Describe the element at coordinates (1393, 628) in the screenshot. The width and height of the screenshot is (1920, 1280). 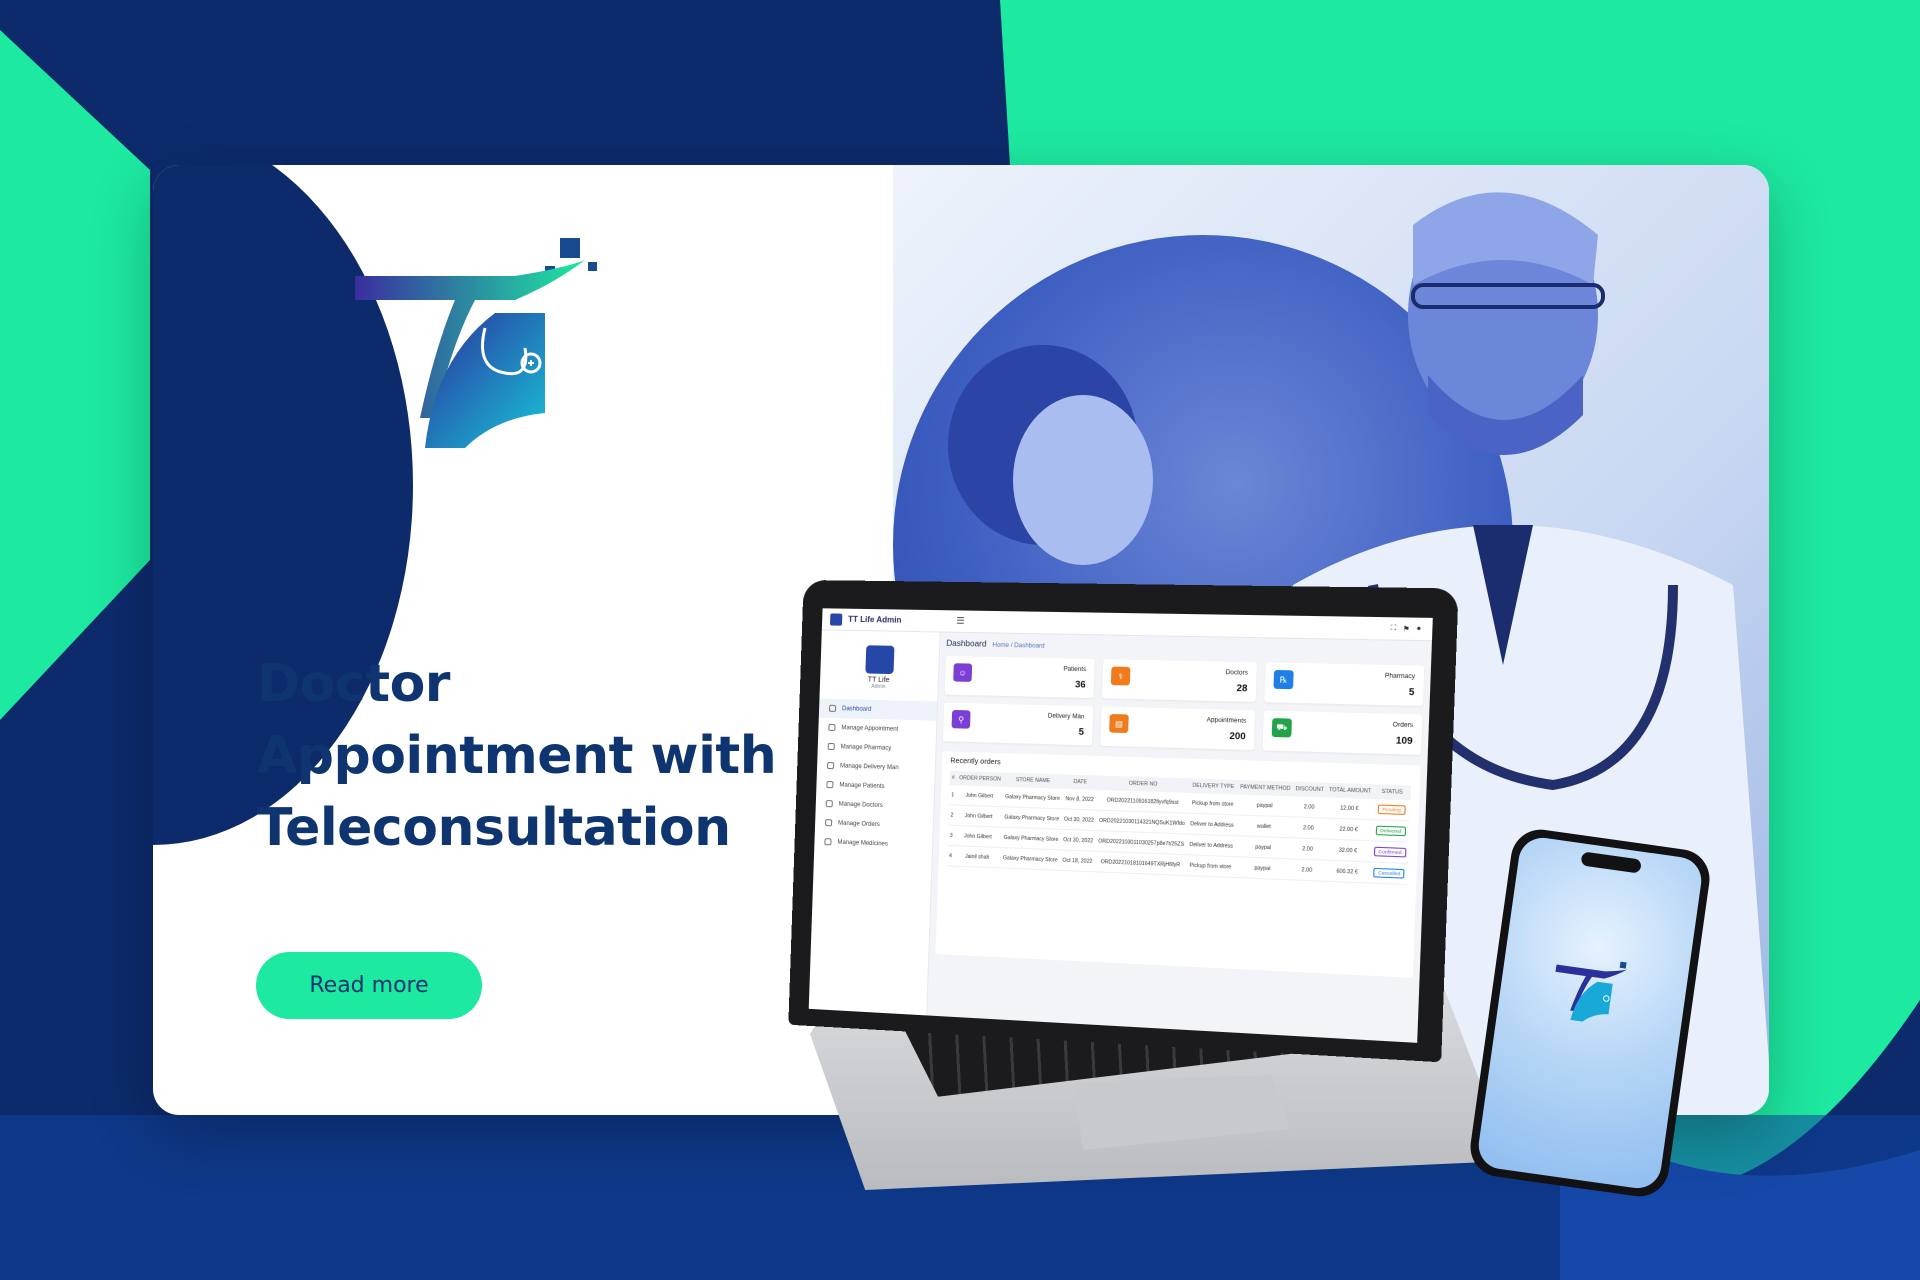
I see `fullscreen-icon: ⛶` at that location.